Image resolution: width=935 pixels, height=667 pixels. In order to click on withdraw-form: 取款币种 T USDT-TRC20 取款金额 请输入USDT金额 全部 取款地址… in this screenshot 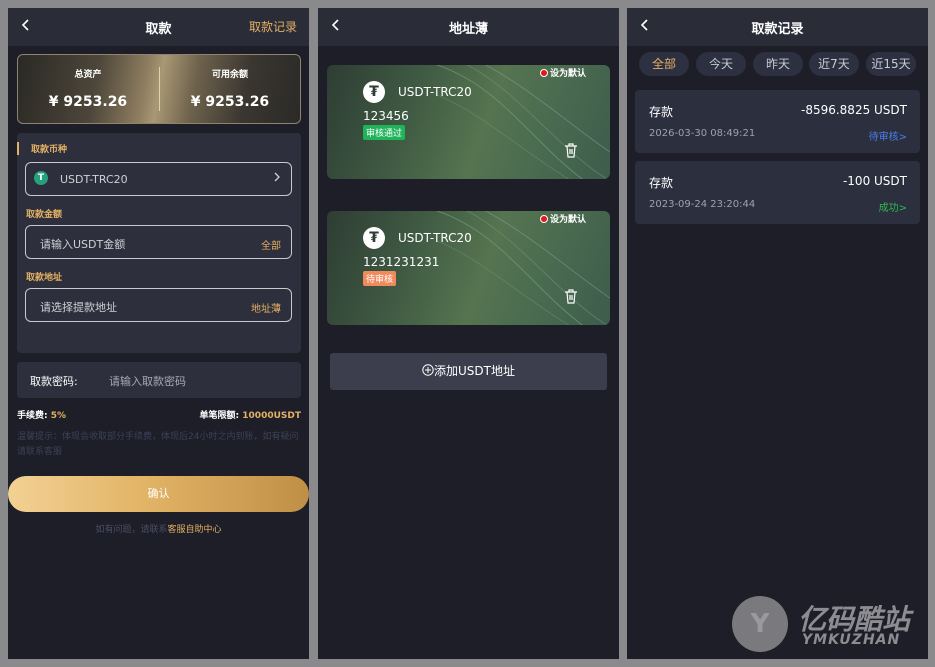, I will do `click(159, 243)`.